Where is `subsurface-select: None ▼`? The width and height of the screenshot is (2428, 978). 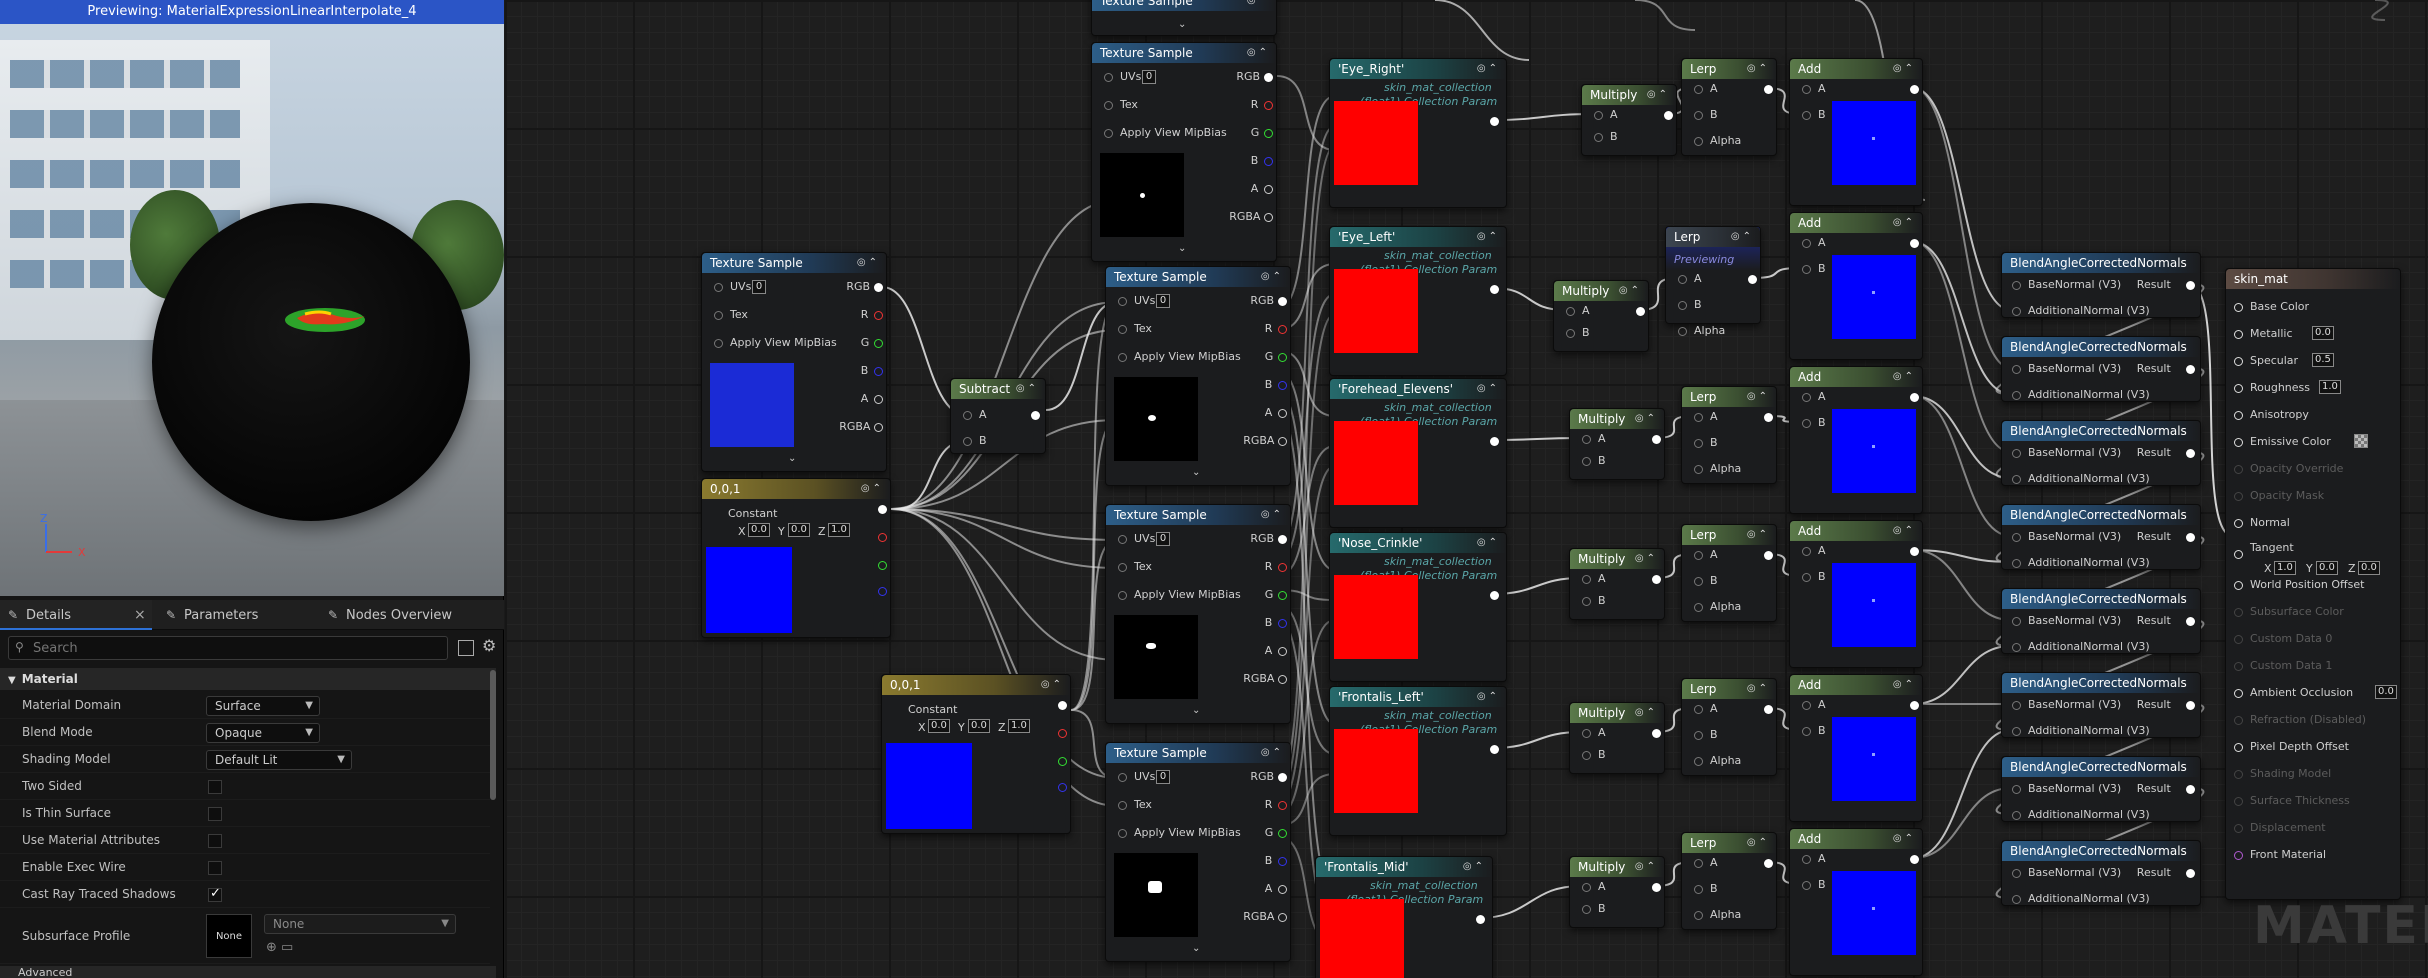
subsurface-select: None ▼ is located at coordinates (360, 924).